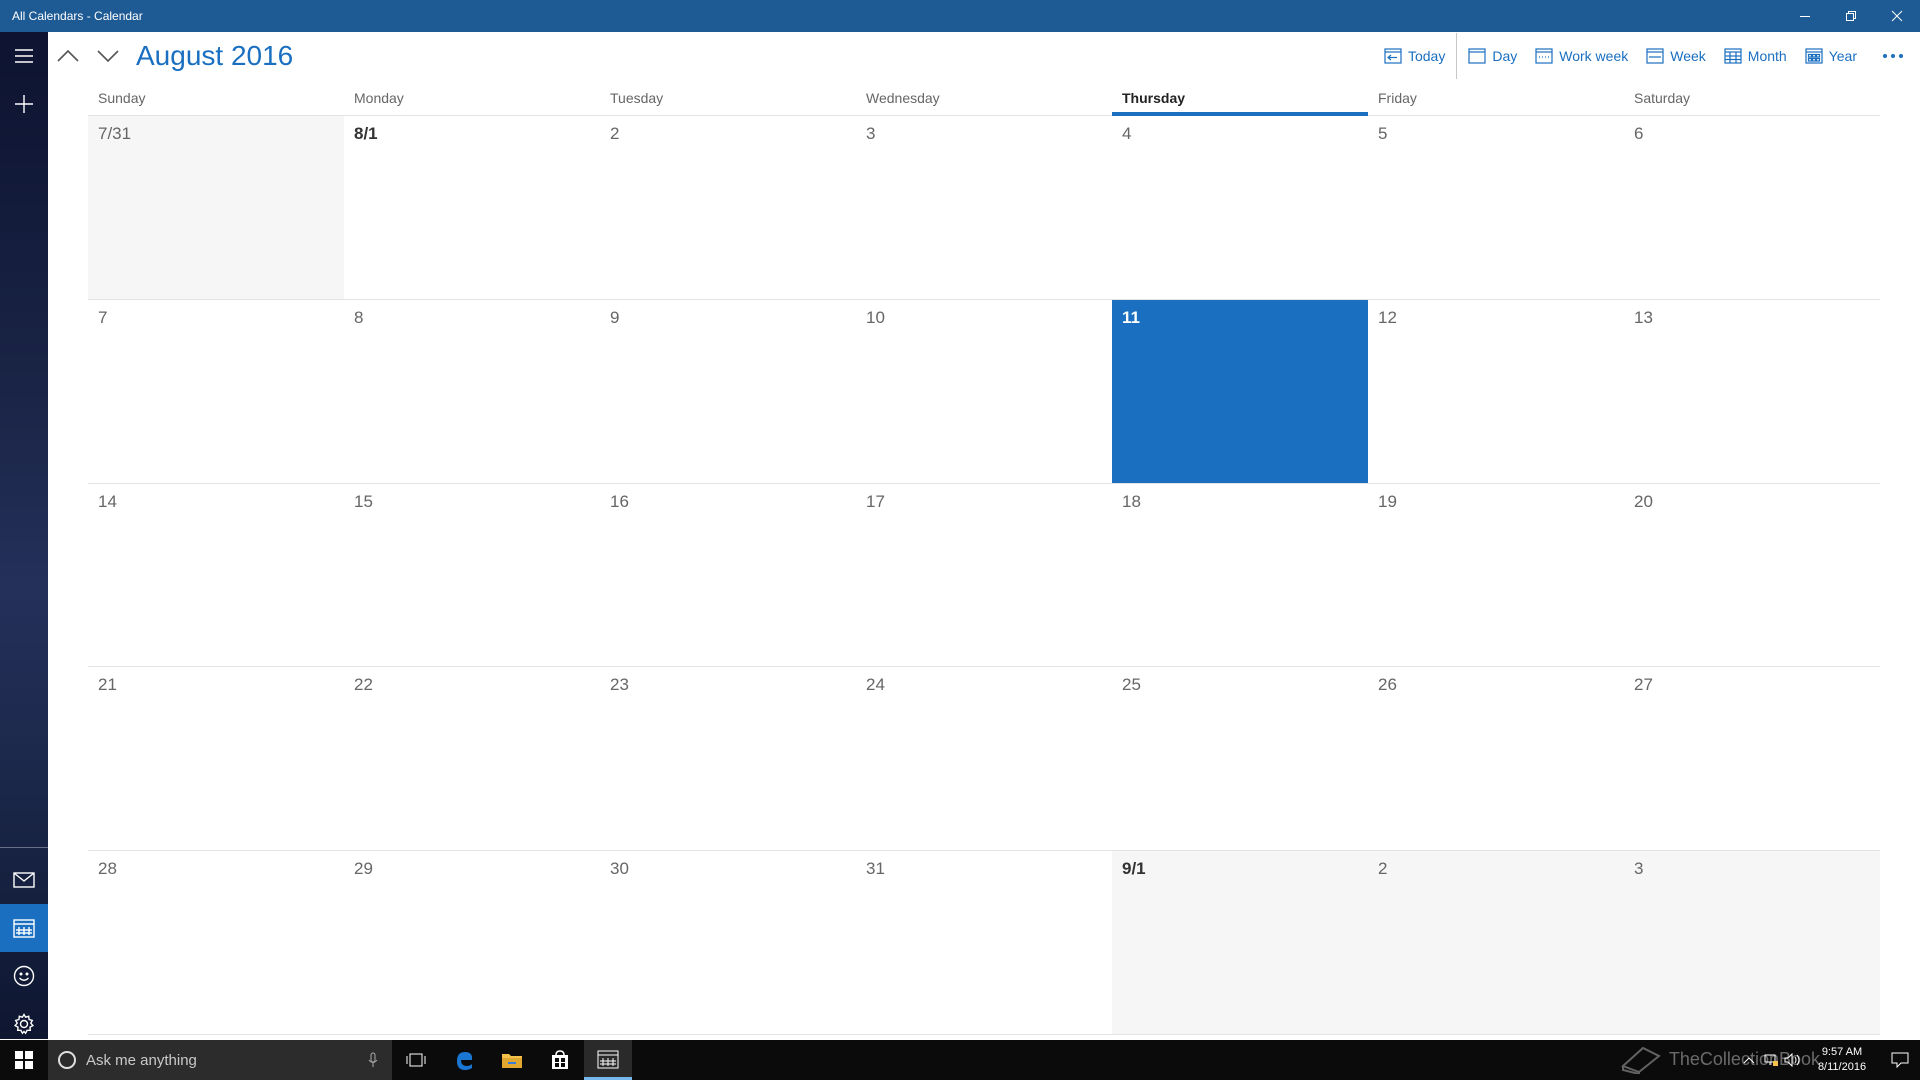 The image size is (1920, 1080). I want to click on weekday-header-friday: Friday, so click(1397, 98).